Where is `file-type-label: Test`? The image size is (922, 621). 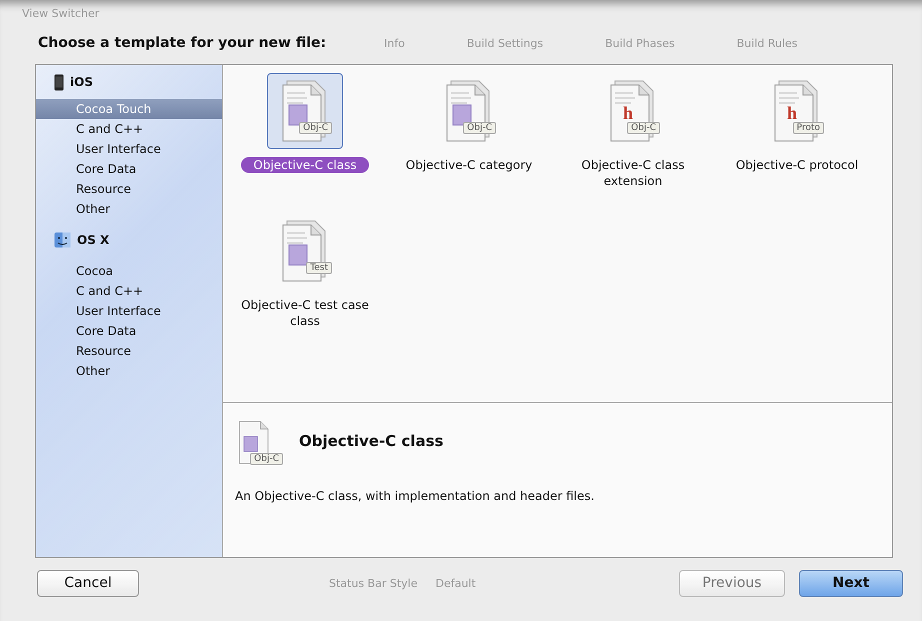
file-type-label: Test is located at coordinates (319, 268).